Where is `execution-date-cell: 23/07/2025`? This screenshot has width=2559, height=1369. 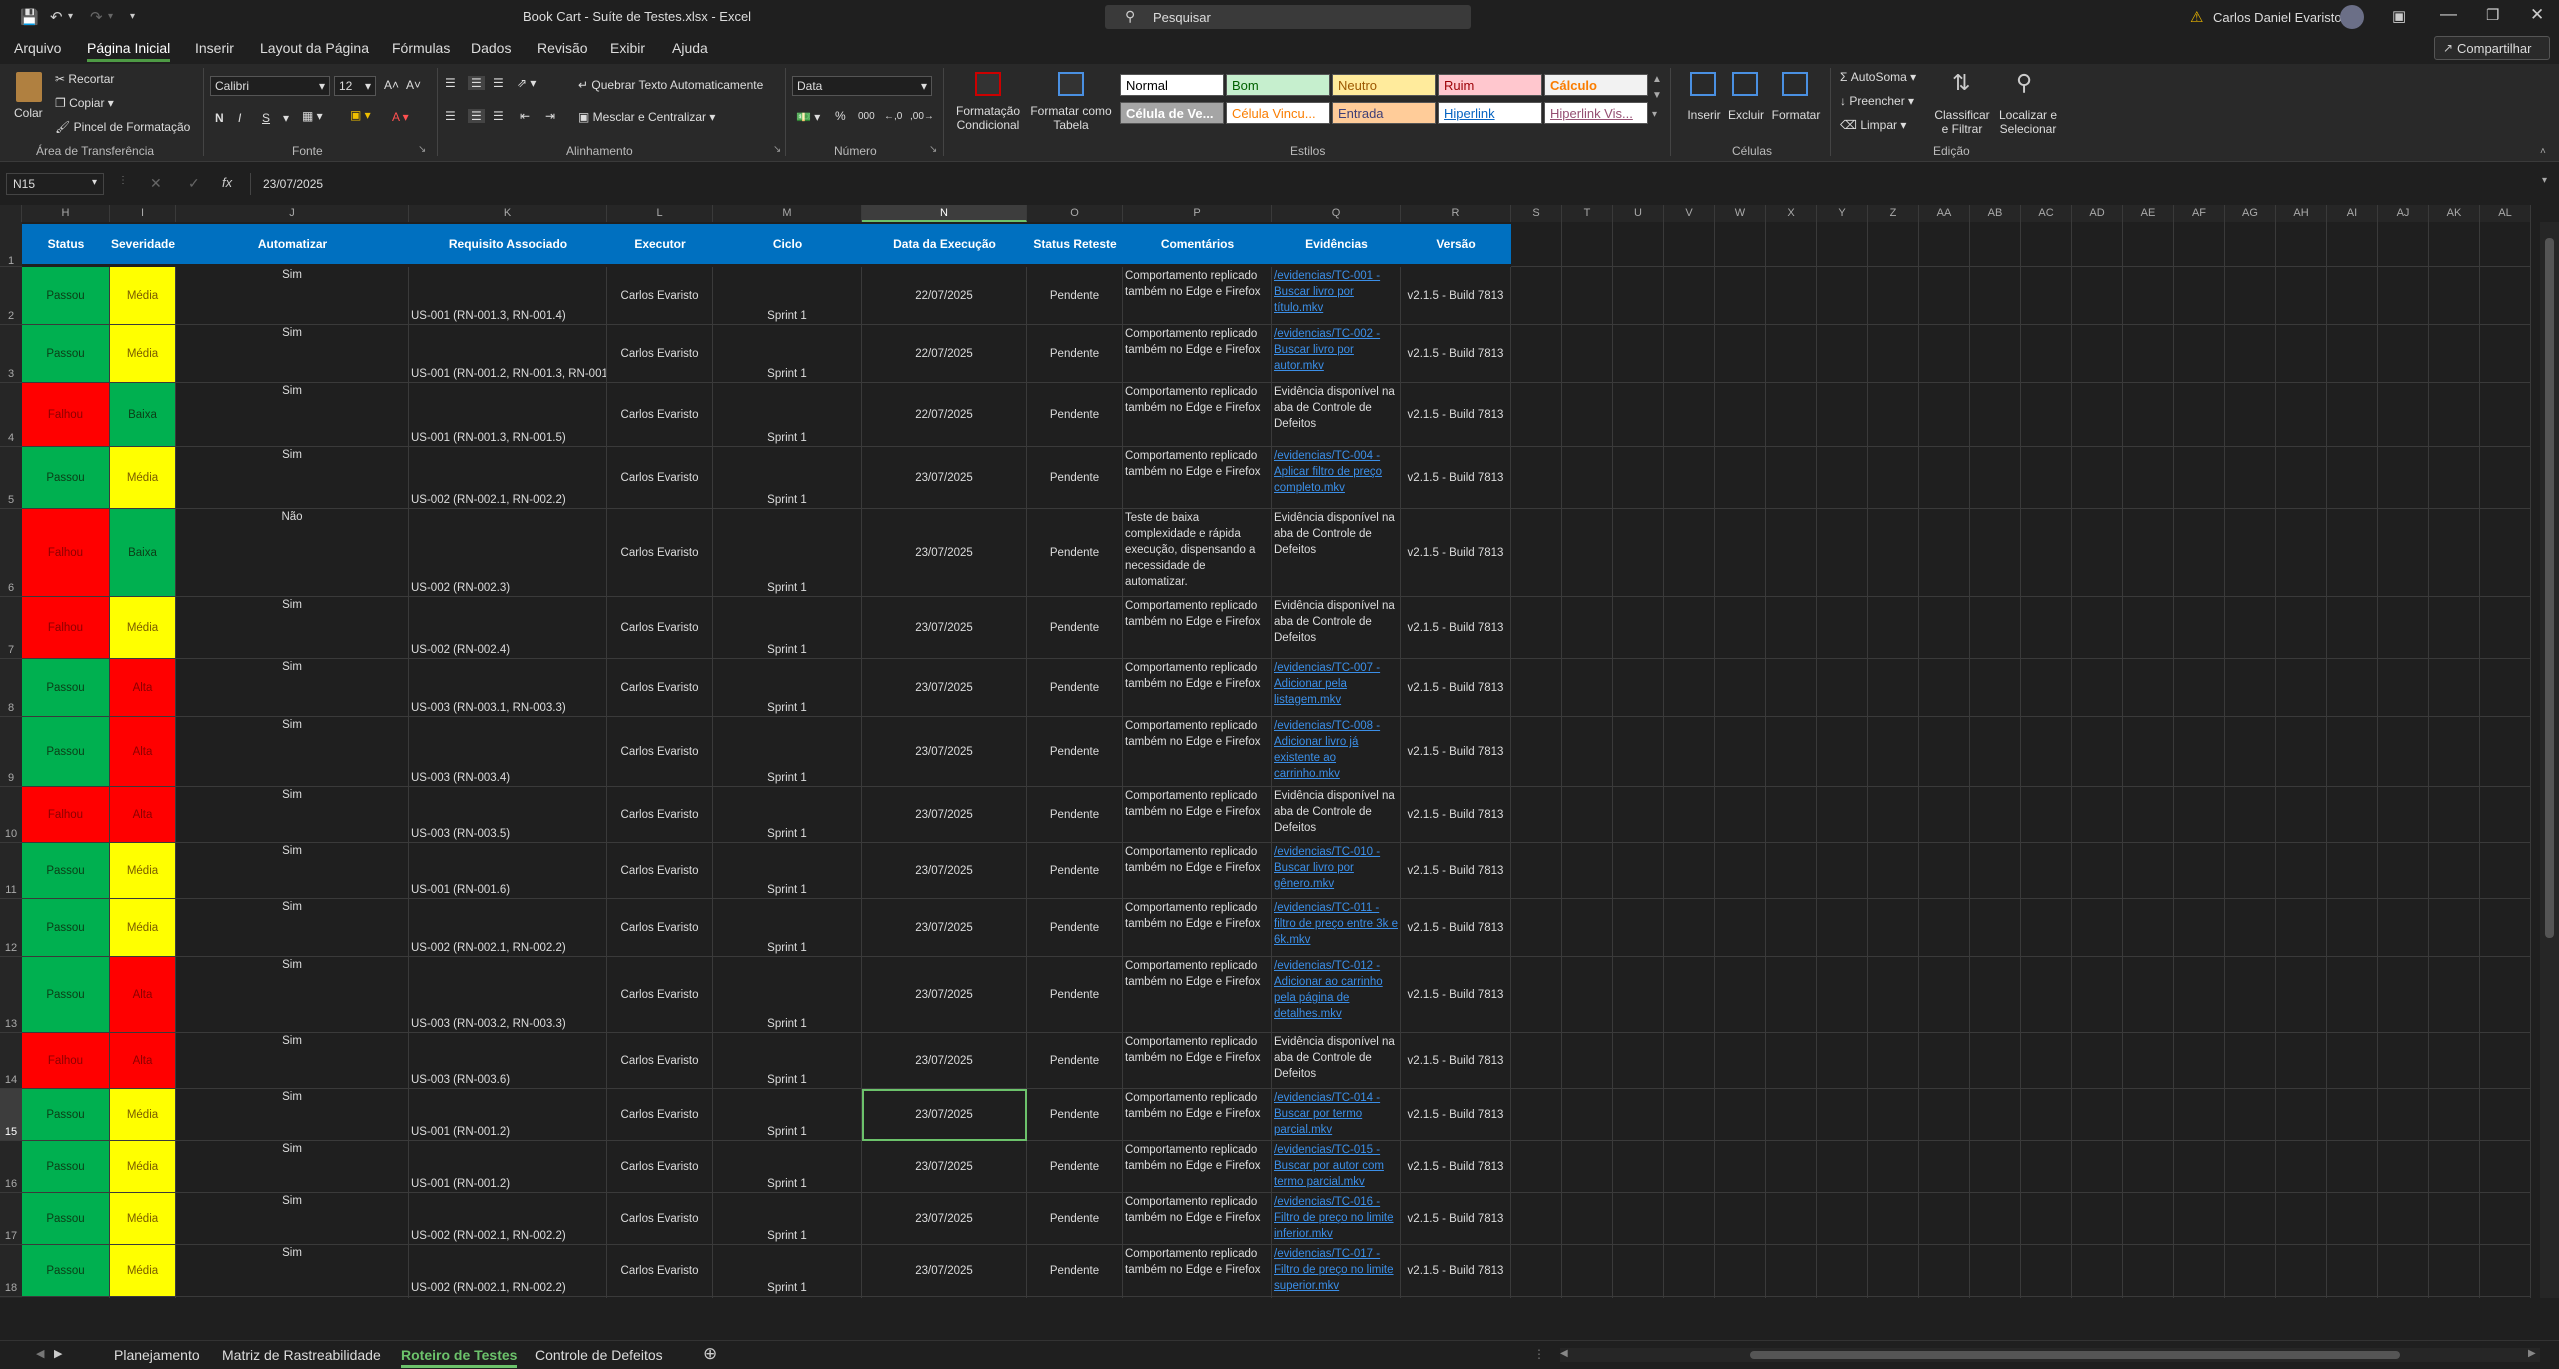 execution-date-cell: 23/07/2025 is located at coordinates (944, 928).